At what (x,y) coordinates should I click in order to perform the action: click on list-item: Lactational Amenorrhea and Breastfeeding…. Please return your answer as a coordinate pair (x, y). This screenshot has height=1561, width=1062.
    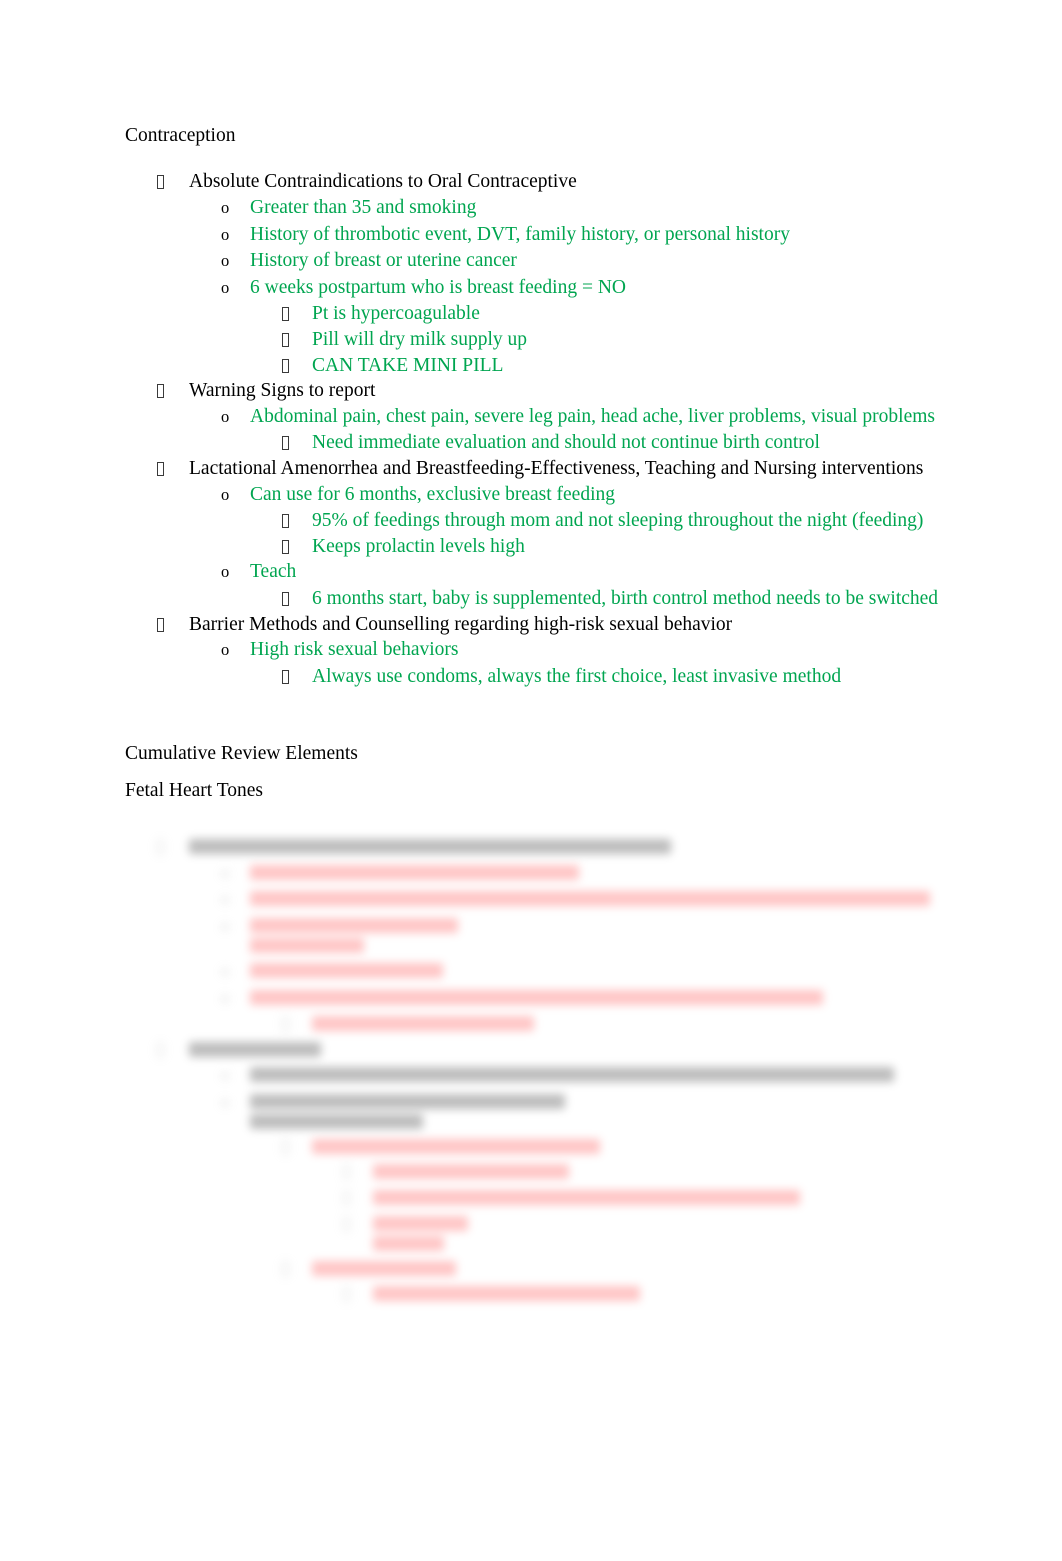
    Looking at the image, I should click on (545, 469).